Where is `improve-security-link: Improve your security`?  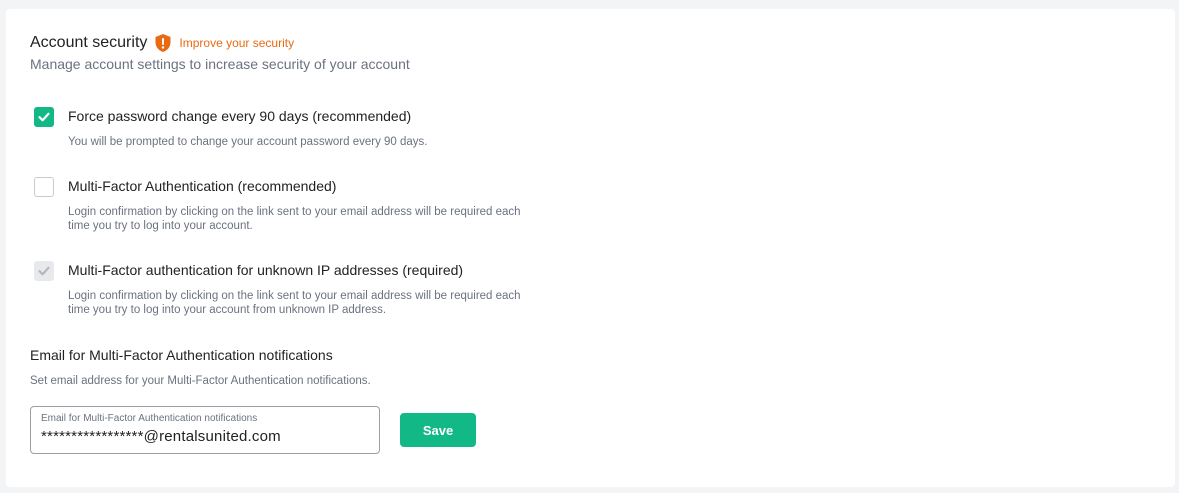 improve-security-link: Improve your security is located at coordinates (236, 43).